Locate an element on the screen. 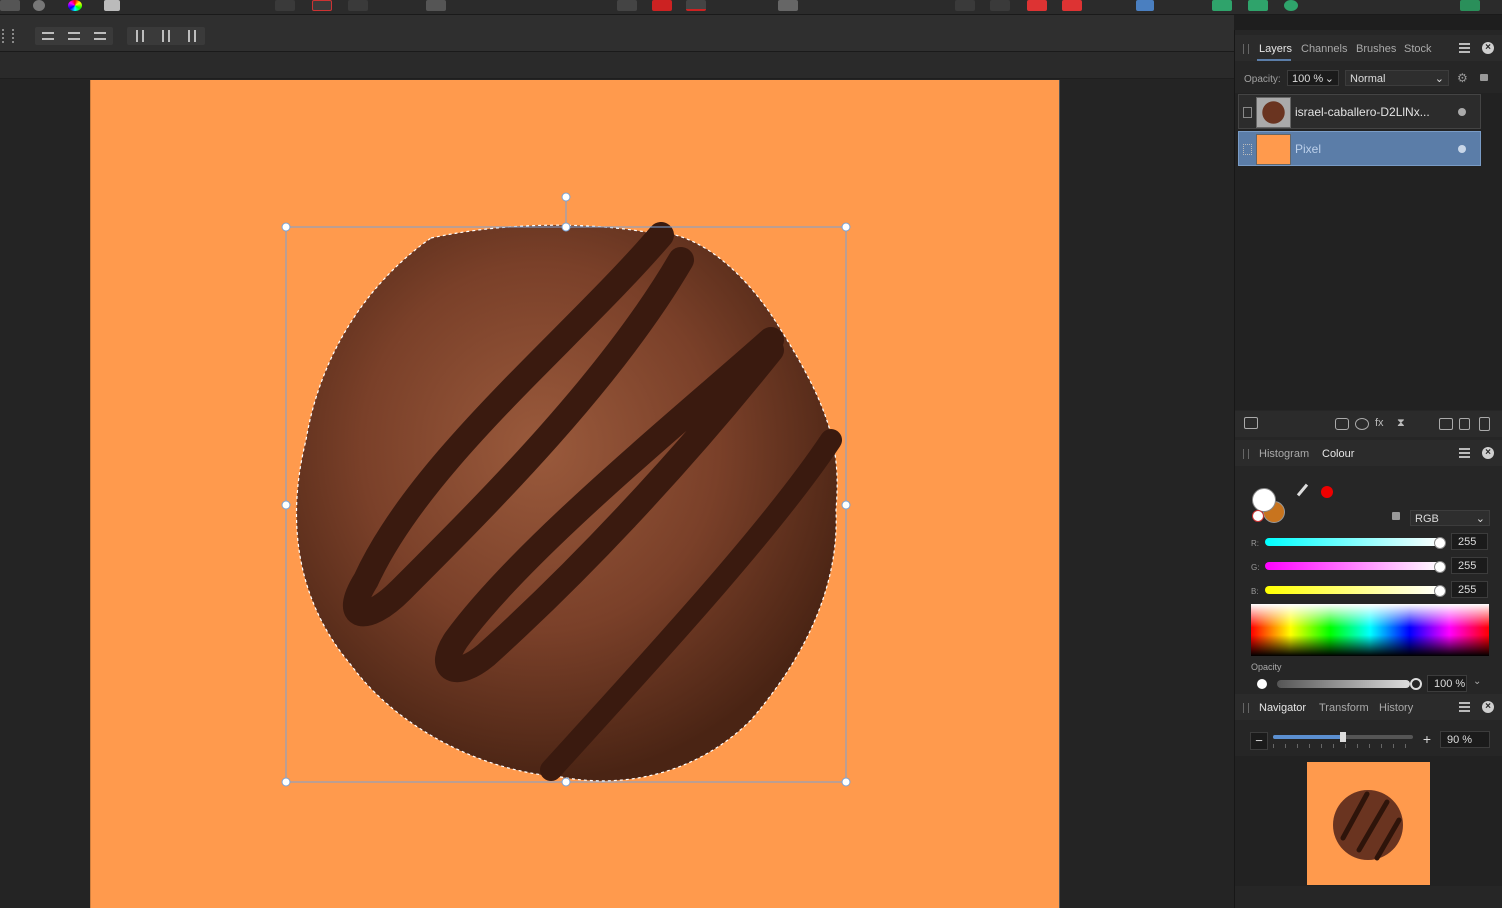 Image resolution: width=1502 pixels, height=908 pixels. colour-wheel-icon is located at coordinates (75, 5).